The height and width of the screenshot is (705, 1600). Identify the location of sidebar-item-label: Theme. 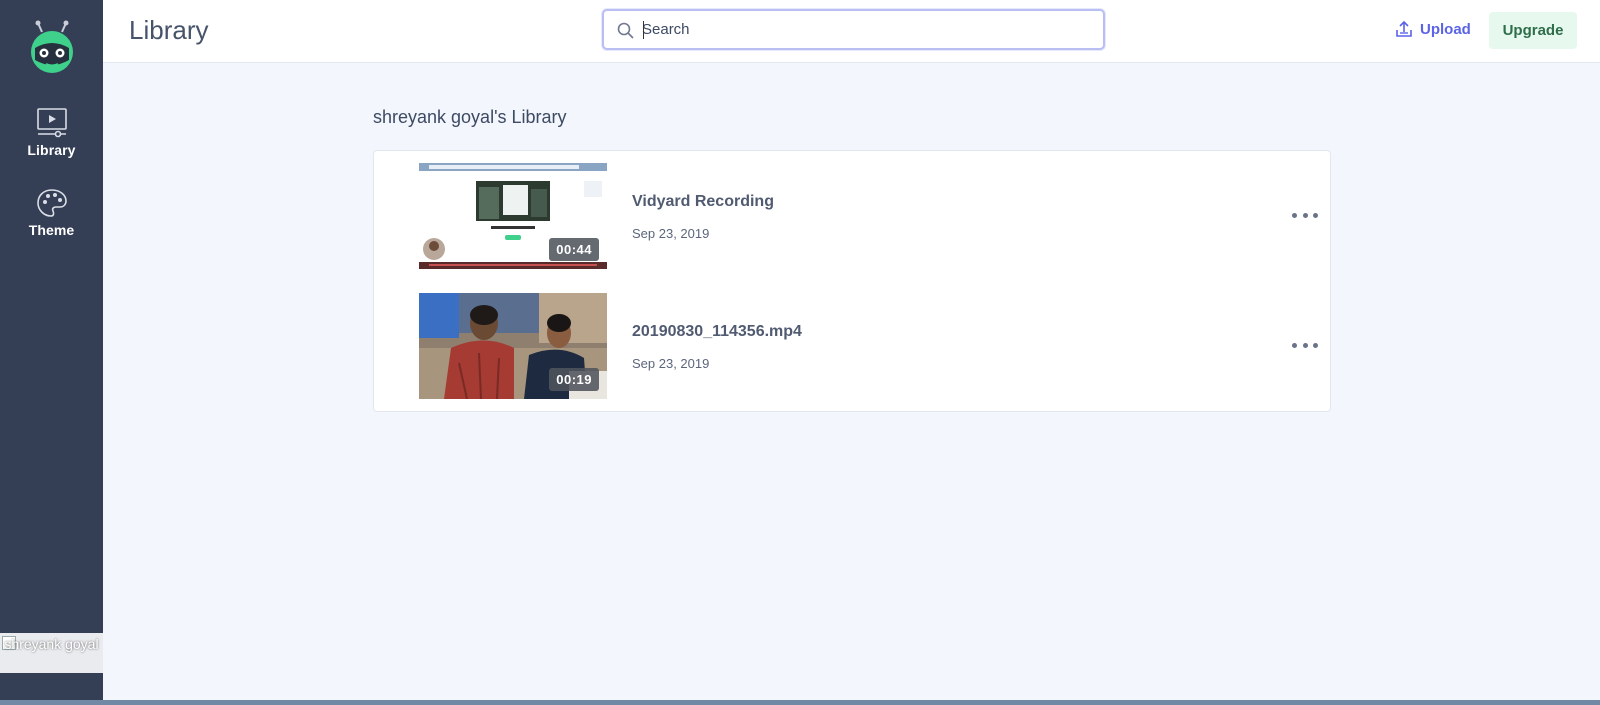
(51, 230).